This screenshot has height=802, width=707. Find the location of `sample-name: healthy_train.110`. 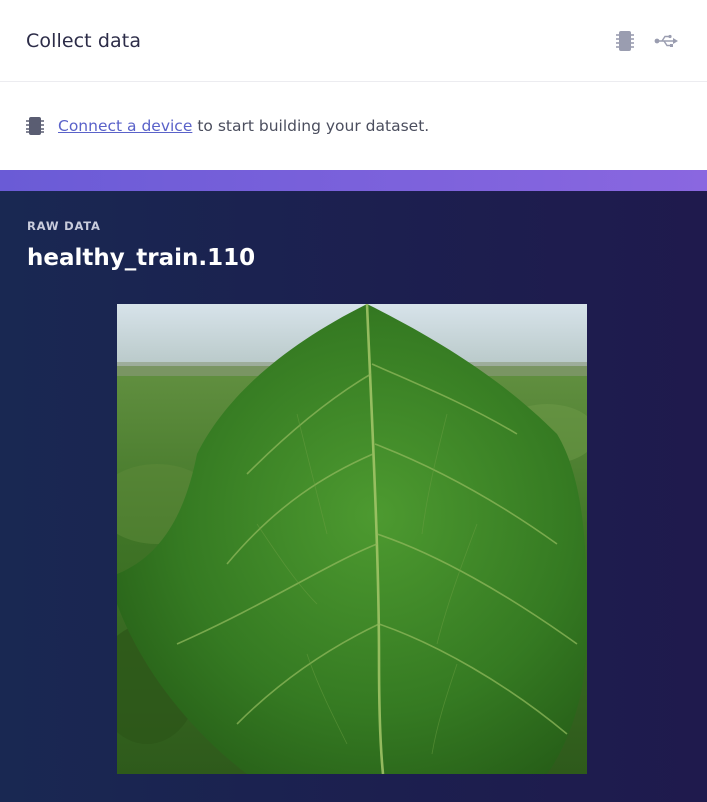

sample-name: healthy_train.110 is located at coordinates (141, 258).